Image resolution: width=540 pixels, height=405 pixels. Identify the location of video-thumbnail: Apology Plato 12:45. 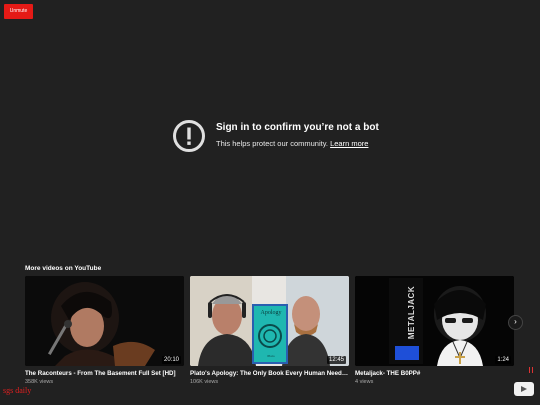
(269, 321).